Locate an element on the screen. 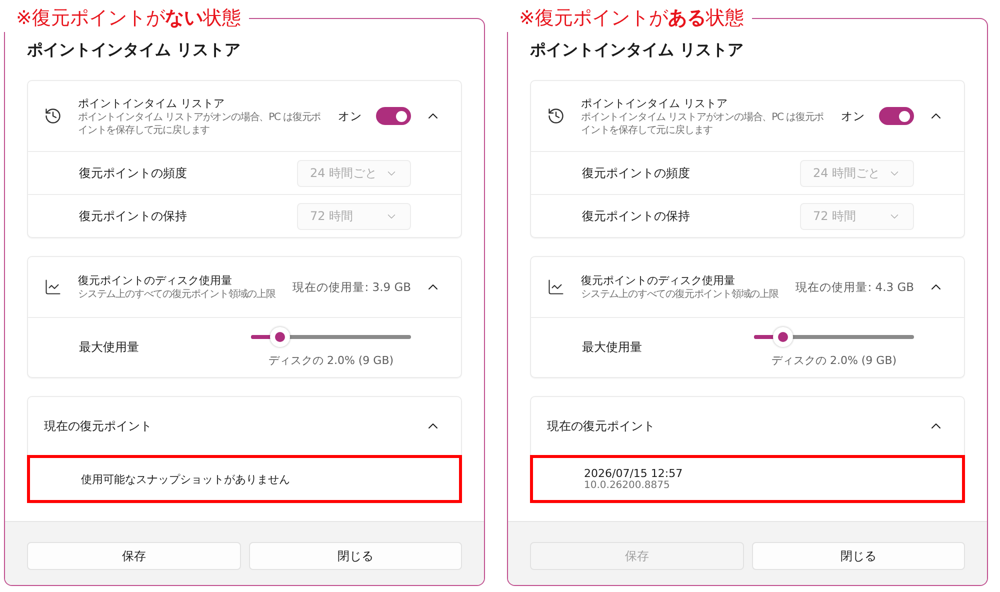 The width and height of the screenshot is (1000, 592). caption: ※復元ポイントがない状態 is located at coordinates (128, 18).